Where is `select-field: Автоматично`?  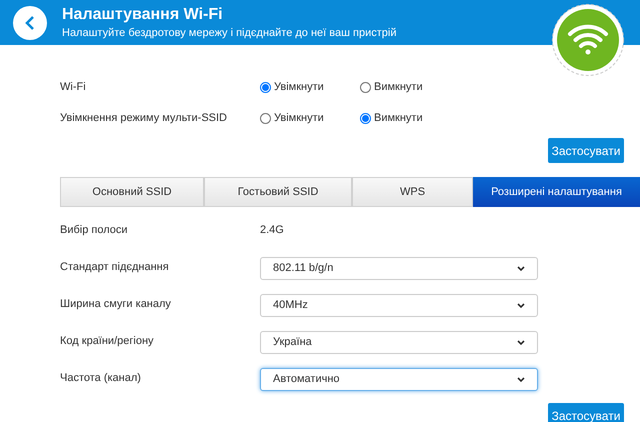 select-field: Автоматично is located at coordinates (399, 379).